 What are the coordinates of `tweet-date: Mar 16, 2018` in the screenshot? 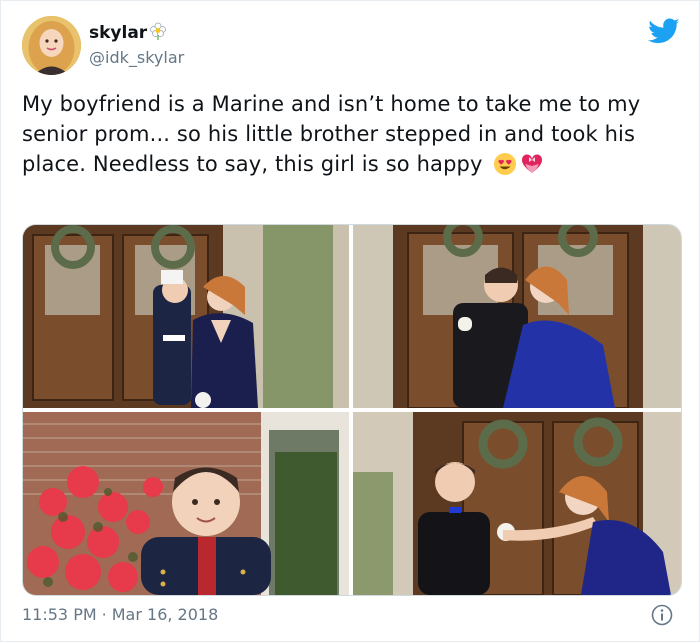 It's located at (165, 614).